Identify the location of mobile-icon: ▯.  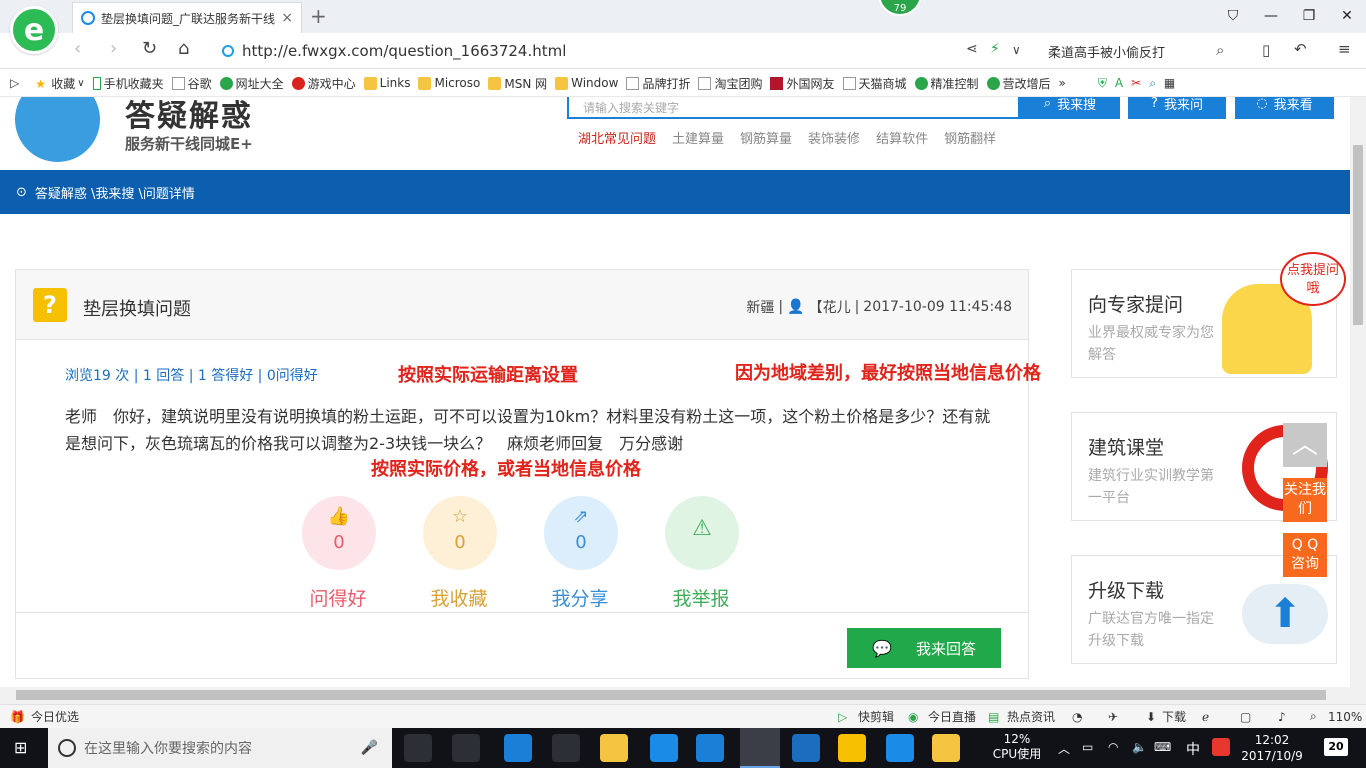
(1266, 50).